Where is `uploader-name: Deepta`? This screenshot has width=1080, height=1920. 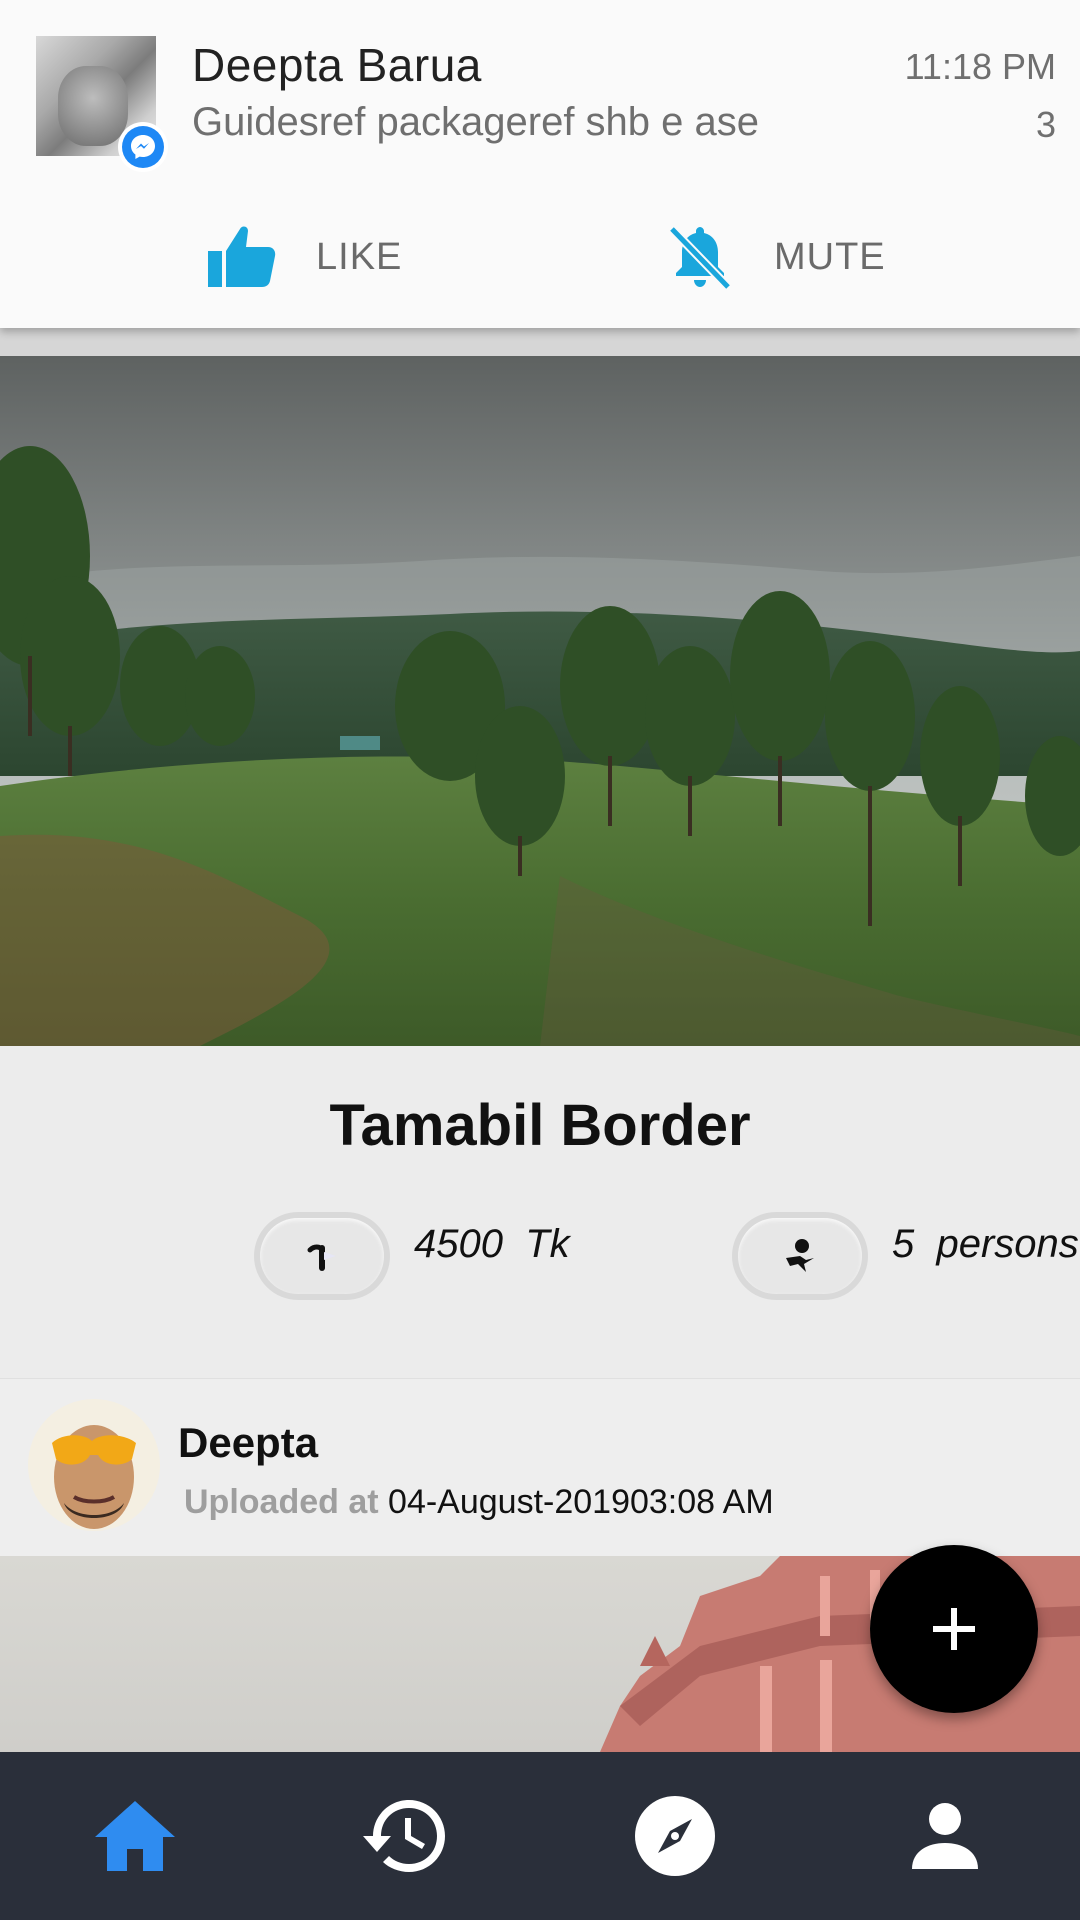
uploader-name: Deepta is located at coordinates (248, 1443).